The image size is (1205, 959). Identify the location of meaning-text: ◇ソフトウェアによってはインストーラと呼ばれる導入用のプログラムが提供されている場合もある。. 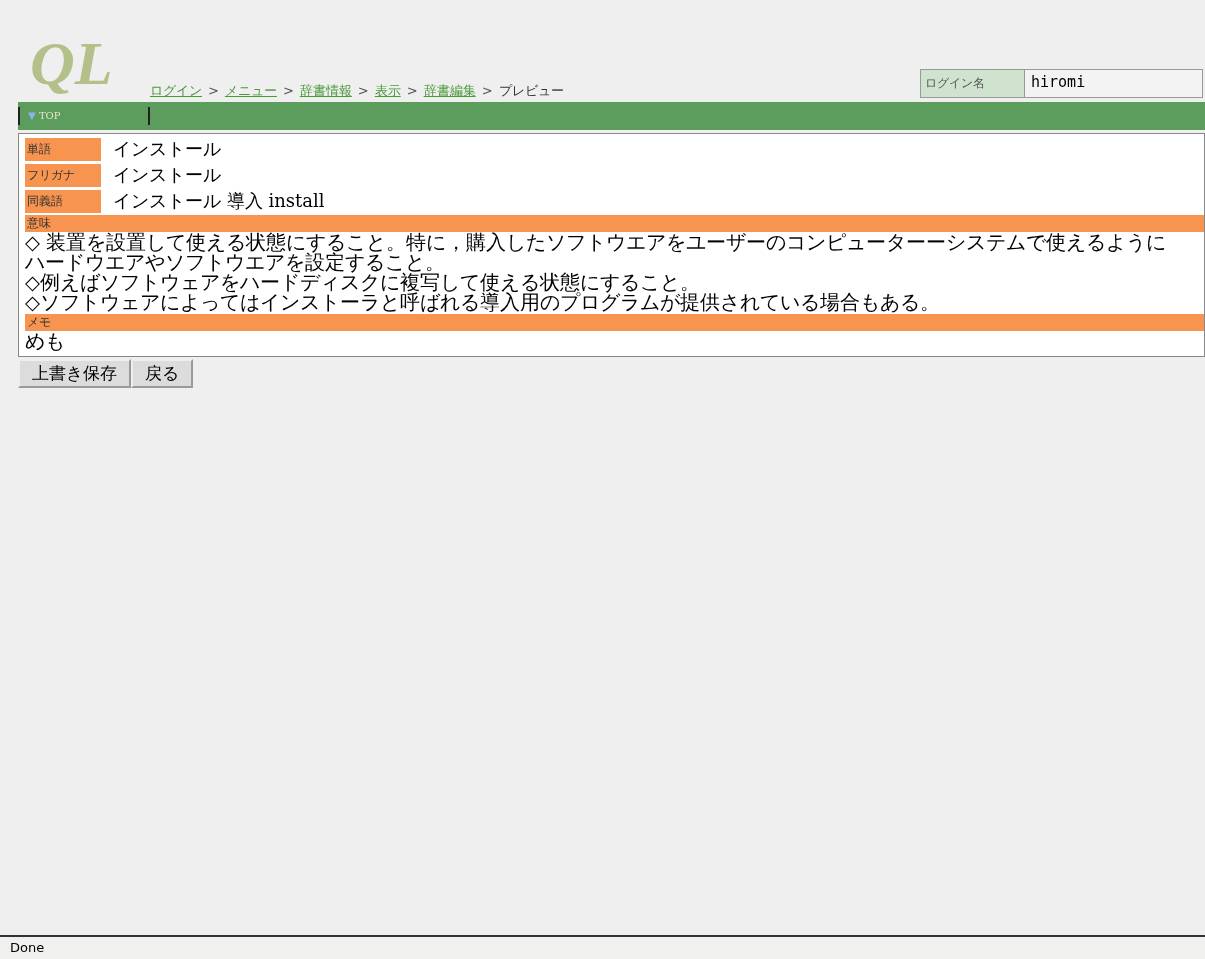
(483, 303).